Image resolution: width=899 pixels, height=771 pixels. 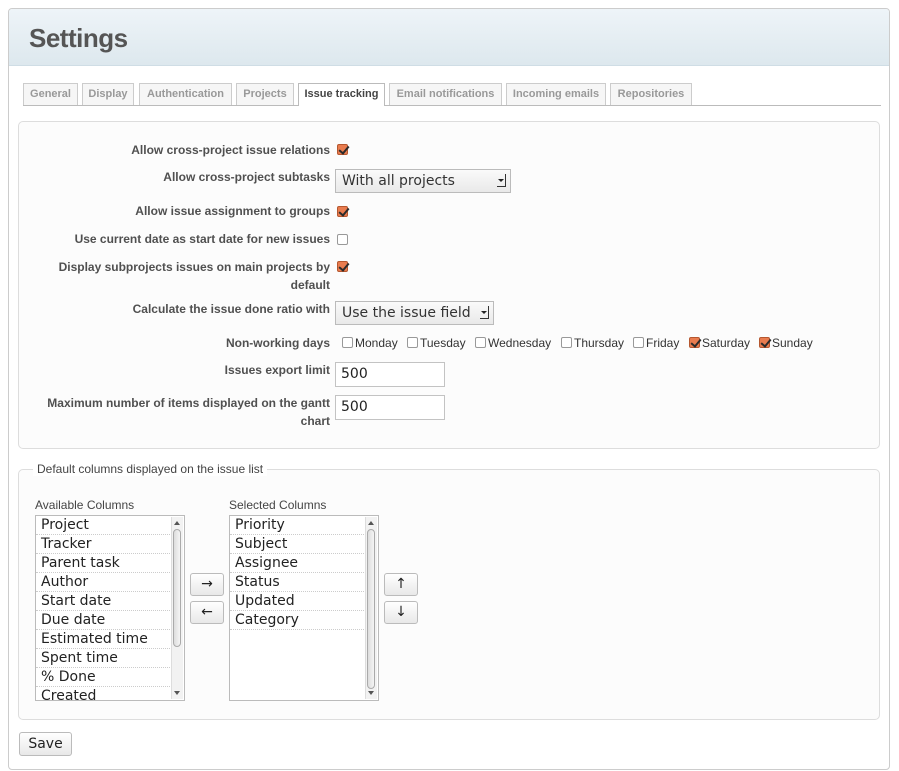 I want to click on available-list-item: Parent task, so click(x=103, y=563).